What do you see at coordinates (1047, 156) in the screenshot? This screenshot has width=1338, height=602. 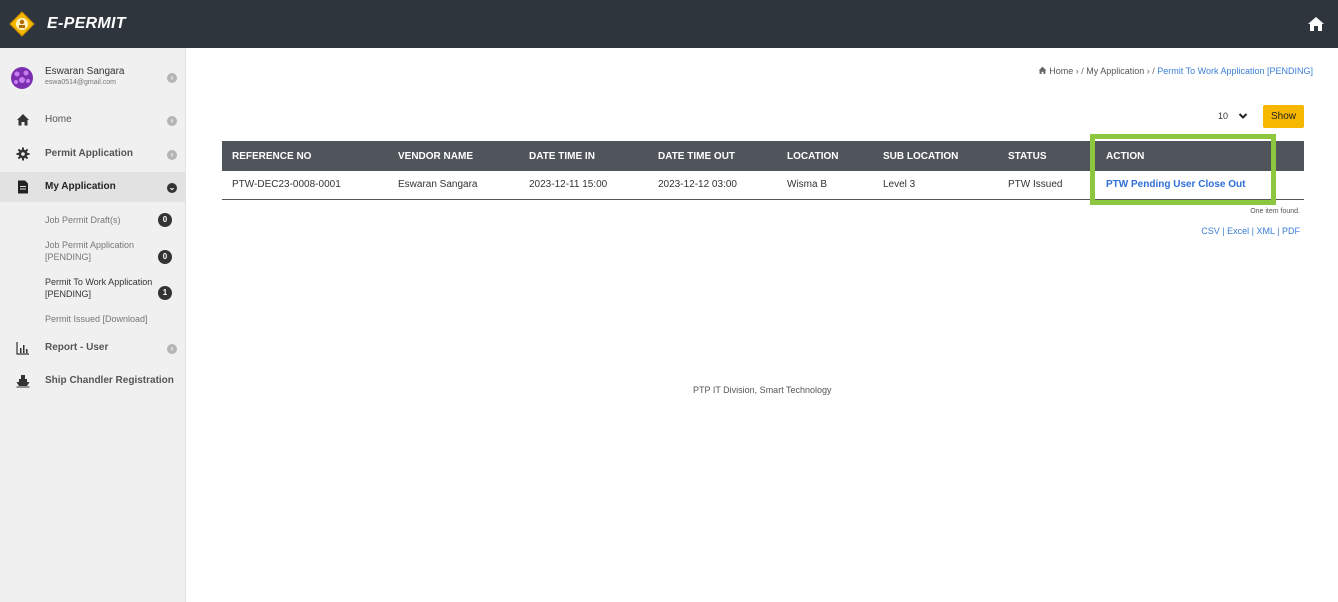 I see `column-header-status: STATUS` at bounding box center [1047, 156].